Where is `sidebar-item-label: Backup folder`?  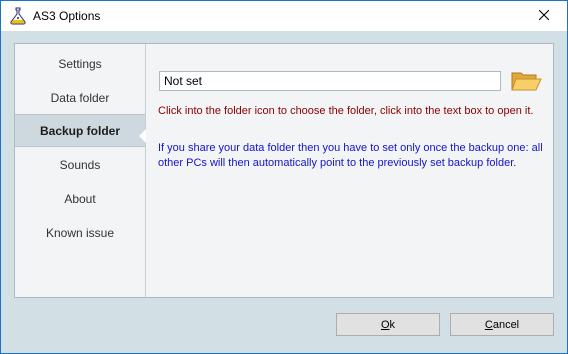
sidebar-item-label: Backup folder is located at coordinates (79, 130).